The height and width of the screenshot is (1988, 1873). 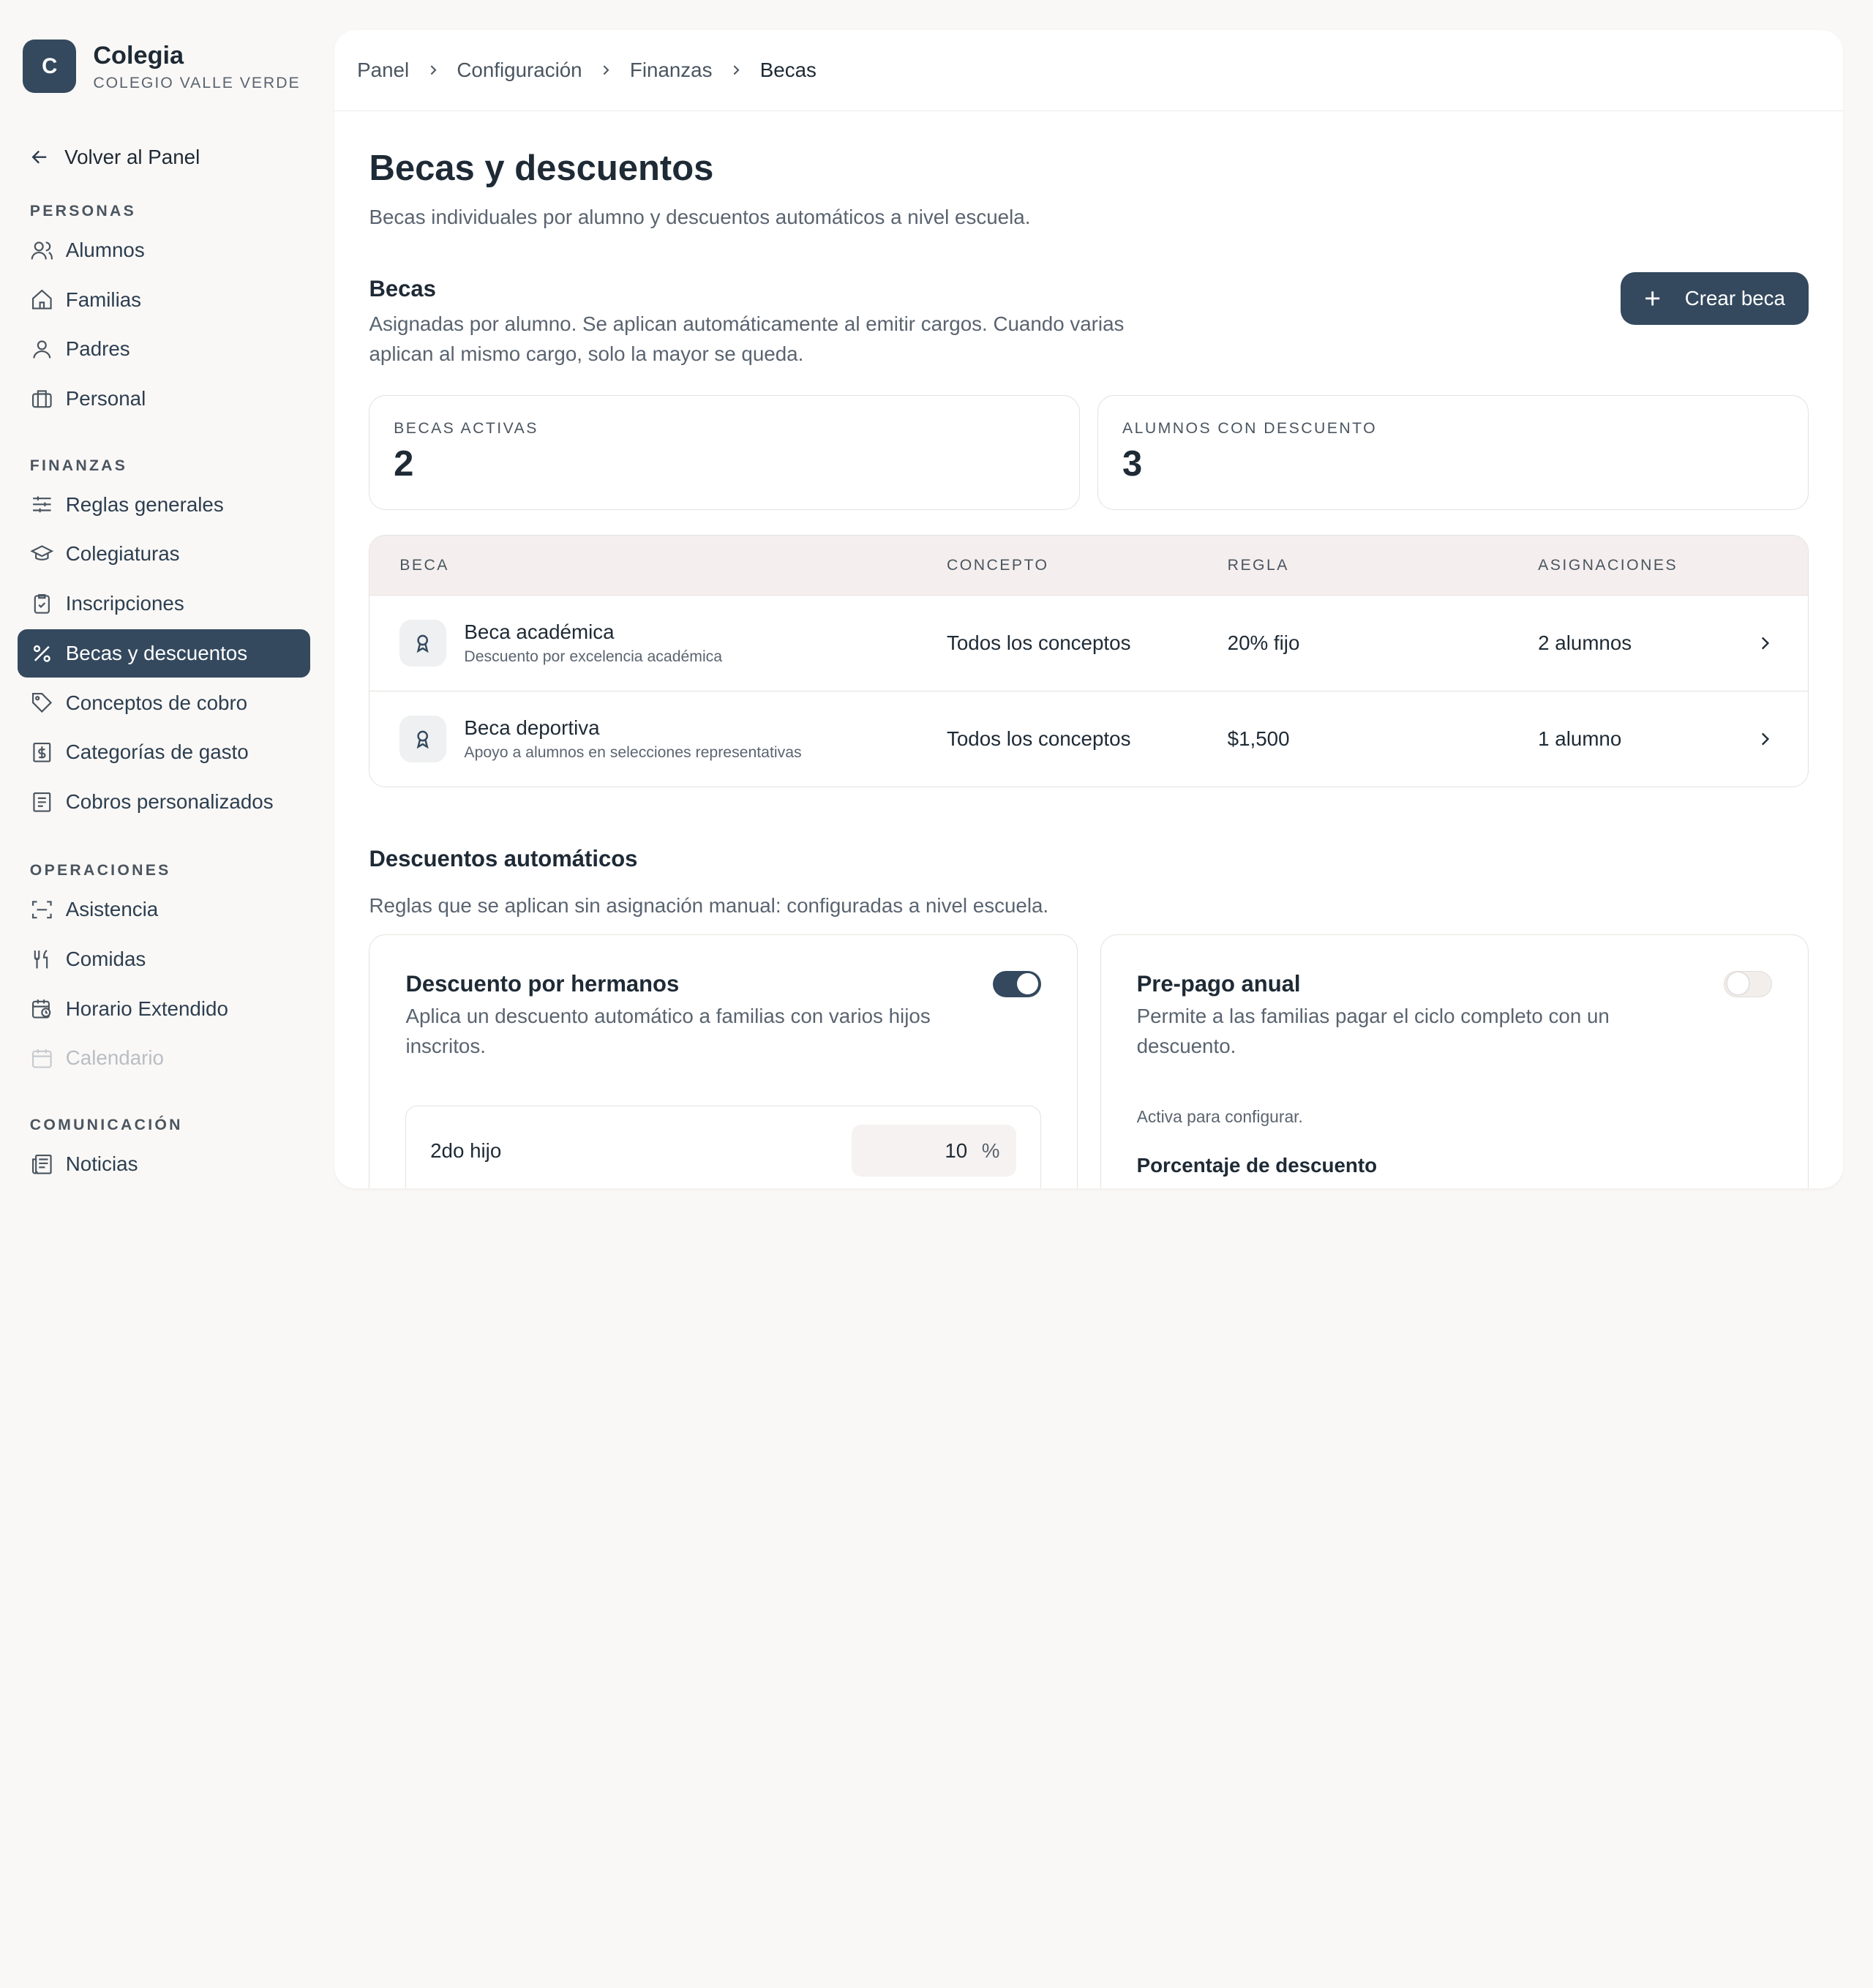 What do you see at coordinates (42, 703) in the screenshot?
I see `tag-icon` at bounding box center [42, 703].